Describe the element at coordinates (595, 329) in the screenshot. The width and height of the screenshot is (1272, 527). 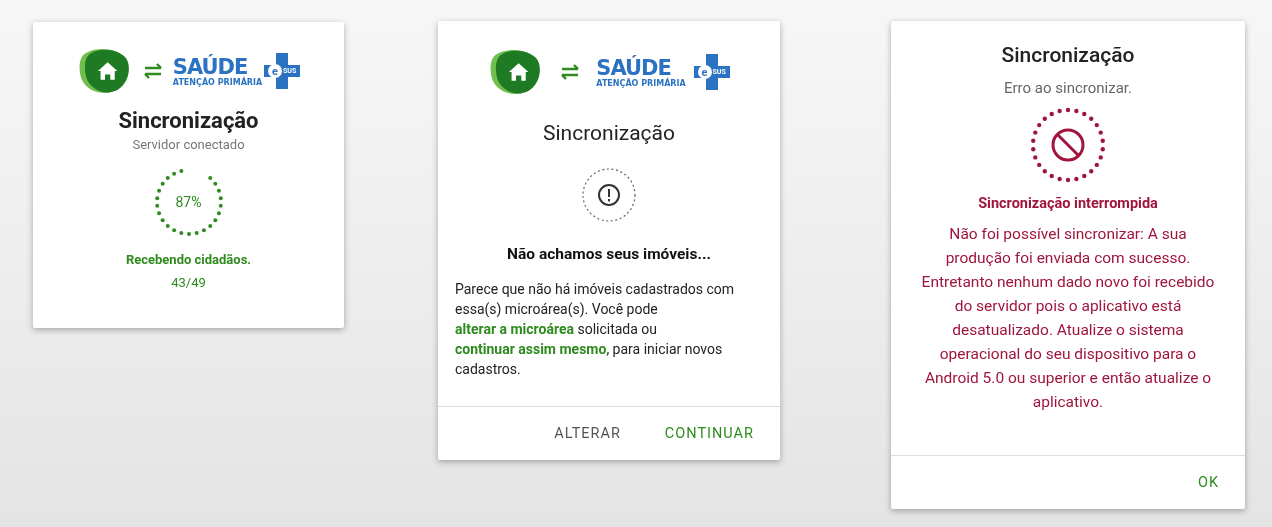
I see `dialog-message: Parece que não há imóveis cadastrados com essa(s) microárea(s). Você pode alterar a microárea solicitada ou continuar assim mesmo, para iniciar novos cadastros.` at that location.